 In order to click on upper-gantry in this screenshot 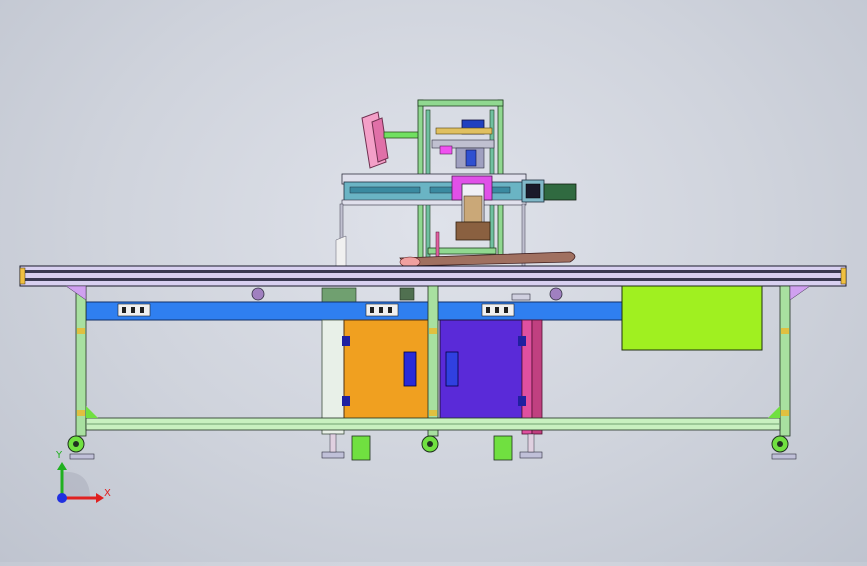, I will do `click(456, 183)`.